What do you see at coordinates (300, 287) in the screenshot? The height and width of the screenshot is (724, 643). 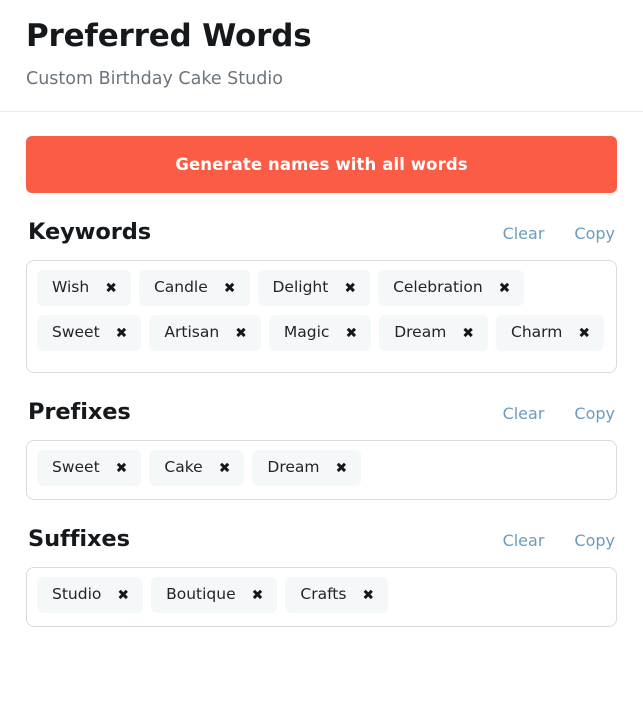 I see `chip-label: Delight` at bounding box center [300, 287].